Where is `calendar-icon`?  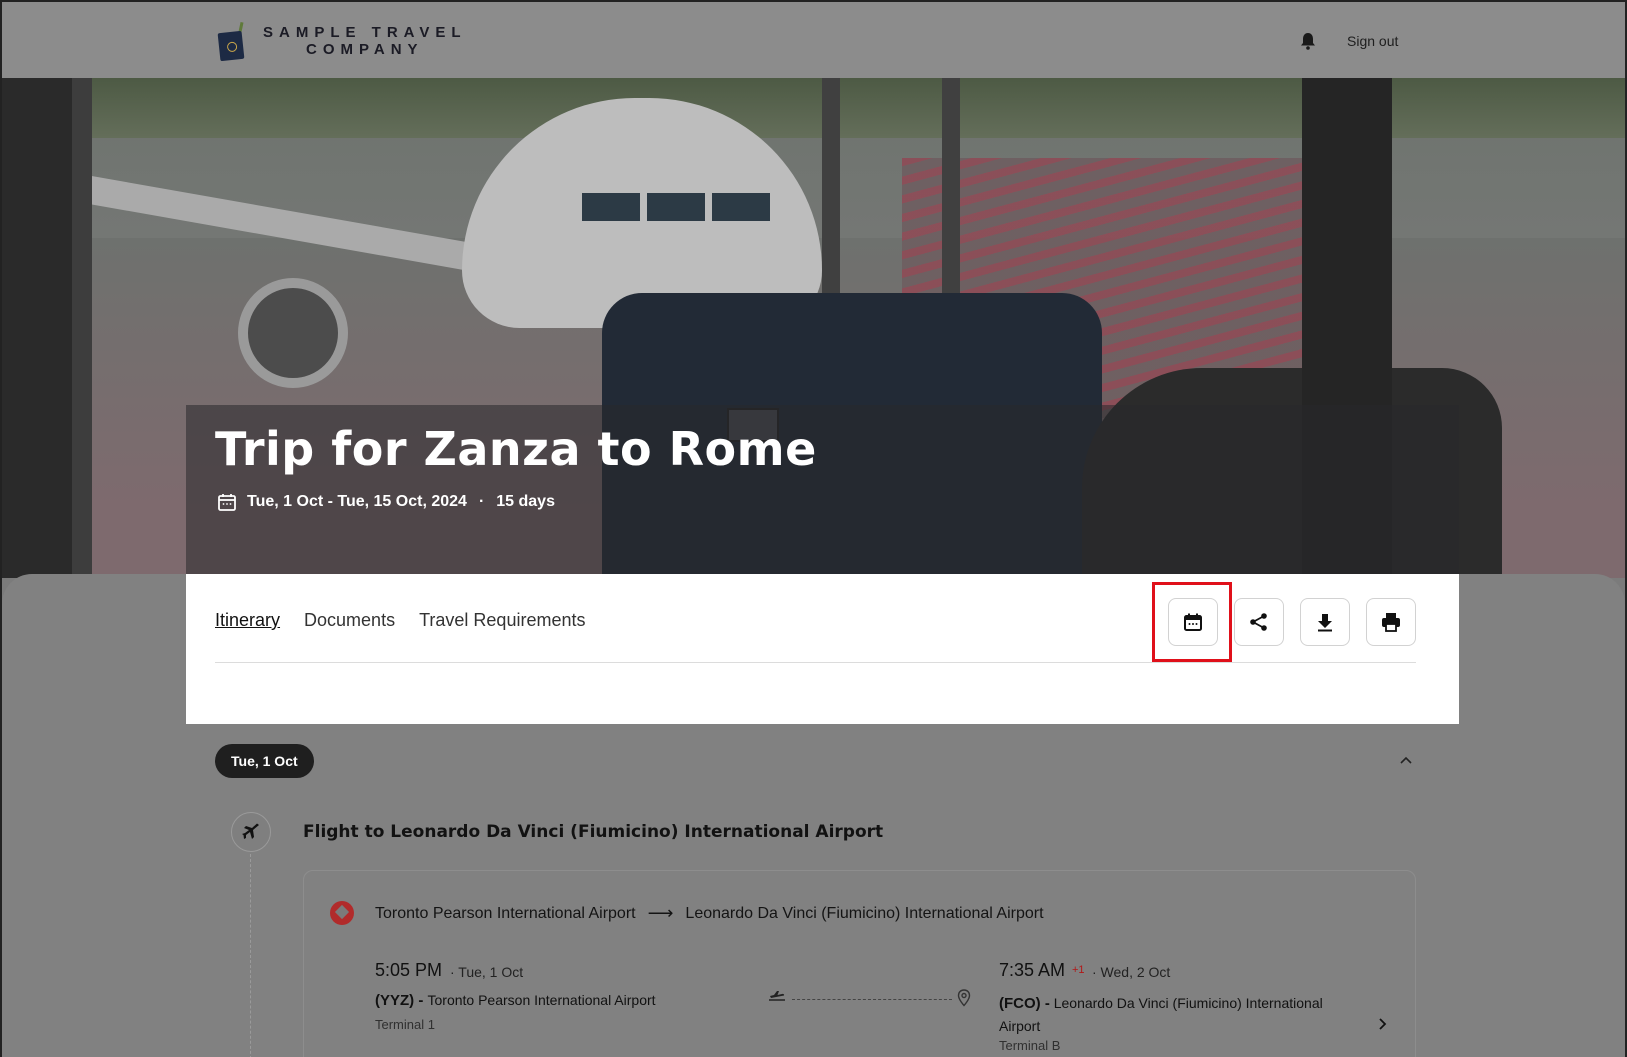
calendar-icon is located at coordinates (227, 502).